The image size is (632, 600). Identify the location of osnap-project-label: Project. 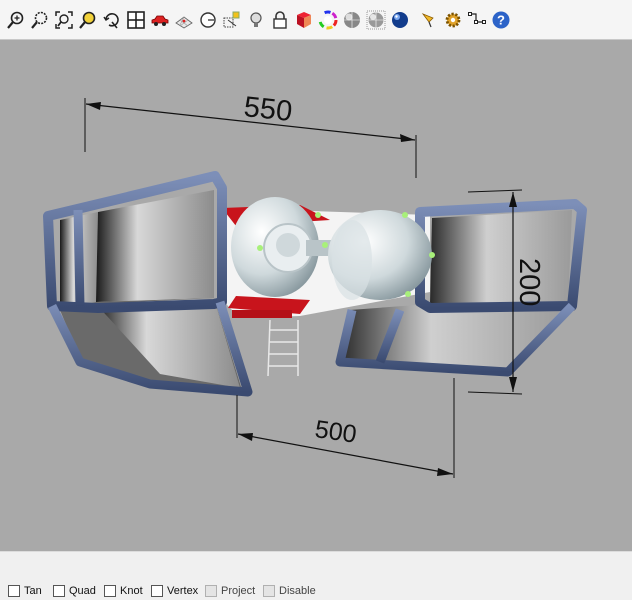
(238, 591).